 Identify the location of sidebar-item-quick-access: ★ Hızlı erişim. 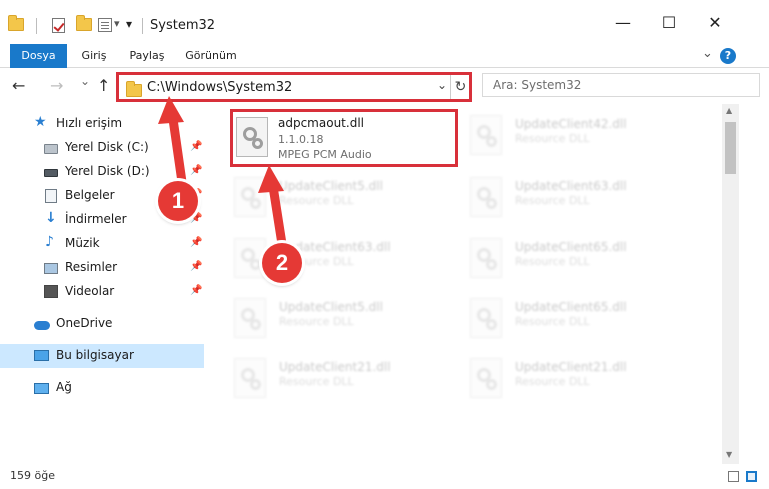
(102, 124).